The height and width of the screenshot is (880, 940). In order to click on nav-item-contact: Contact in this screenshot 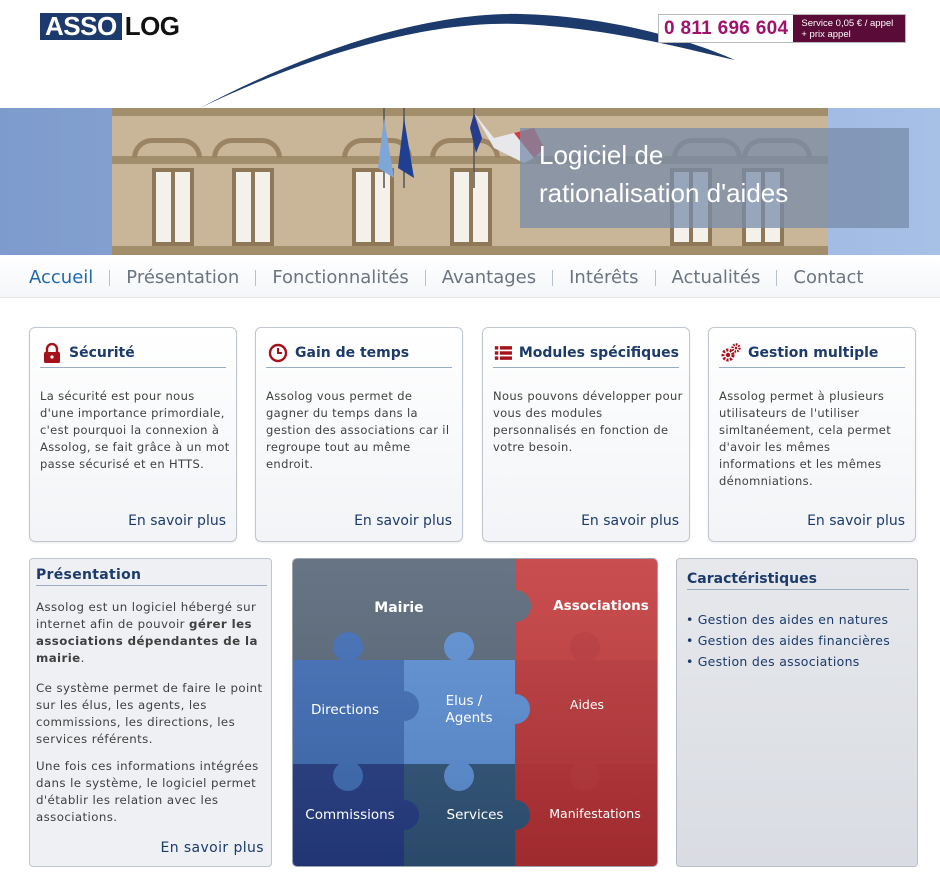, I will do `click(827, 277)`.